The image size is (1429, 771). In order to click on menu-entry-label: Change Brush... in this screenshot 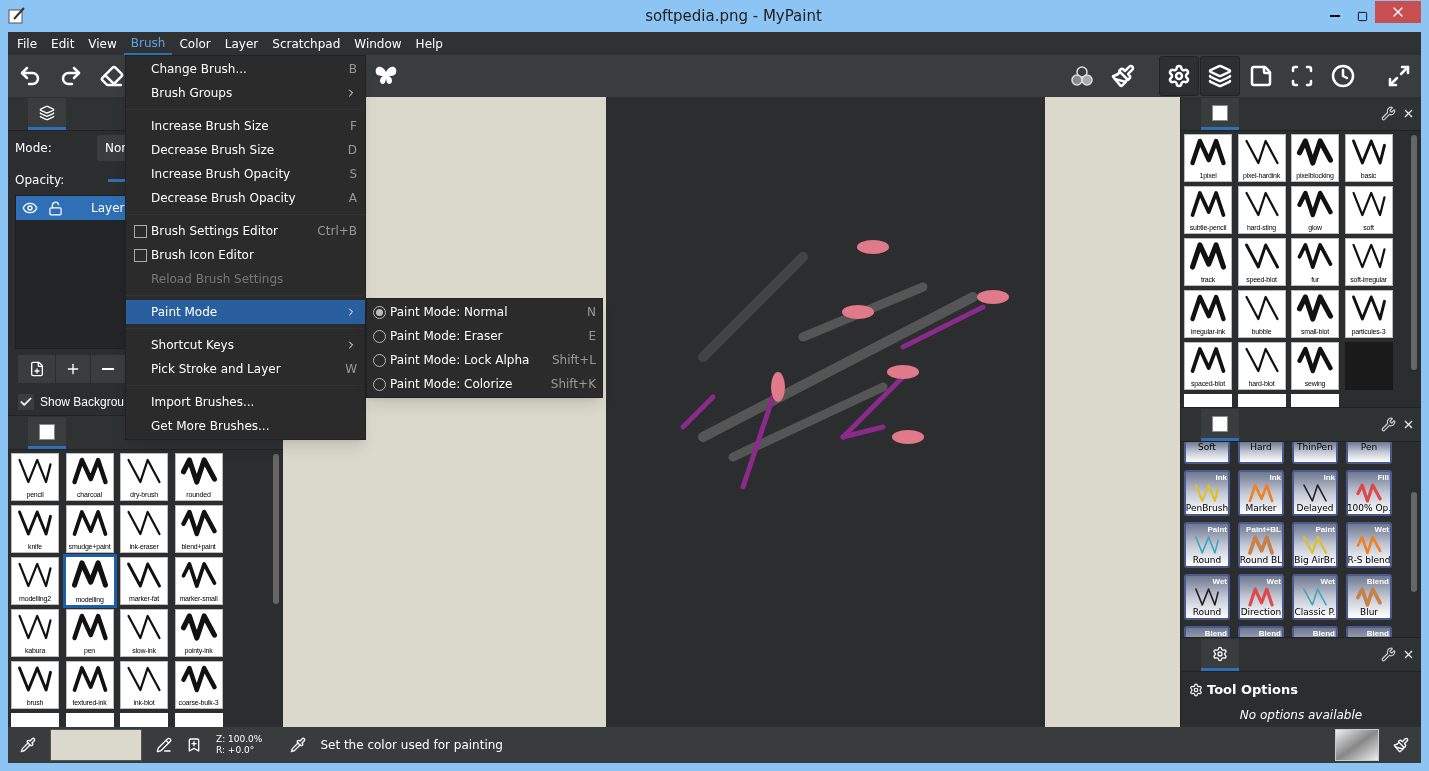, I will do `click(199, 69)`.